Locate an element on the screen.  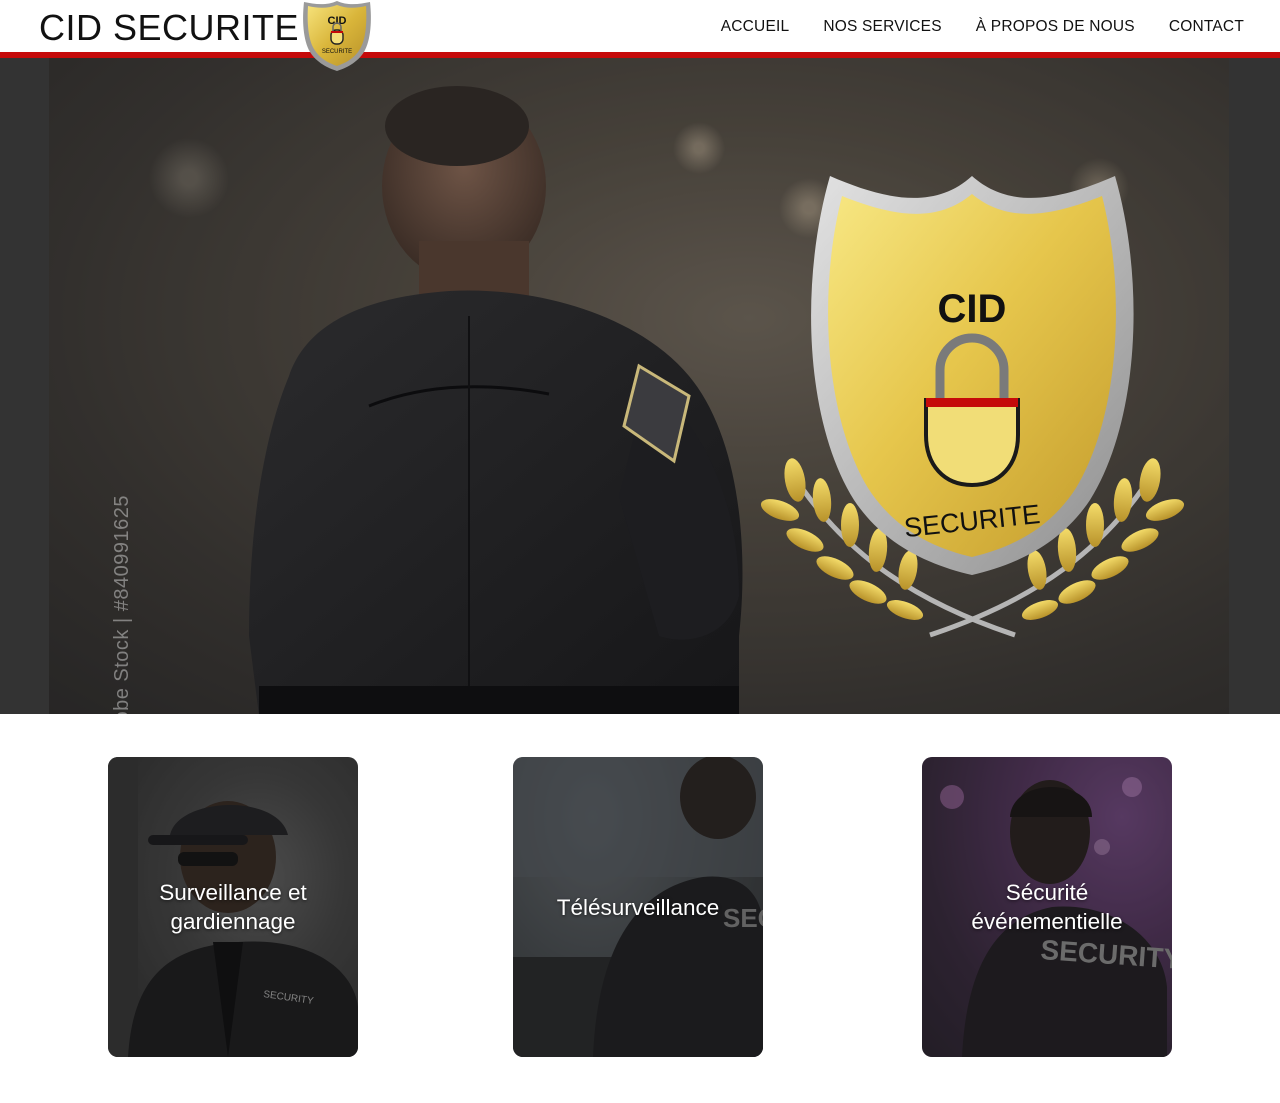
service-card-securite-evenementielle: SECURITY Sécurité événementielle is located at coordinates (1047, 907).